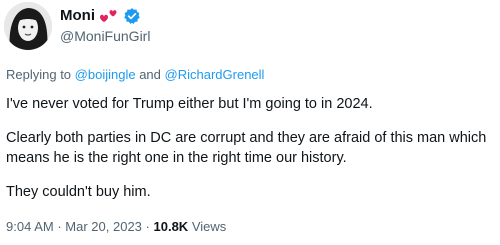 This screenshot has height=245, width=500. Describe the element at coordinates (150, 74) in the screenshot. I see `replying-to-joiner: and` at that location.